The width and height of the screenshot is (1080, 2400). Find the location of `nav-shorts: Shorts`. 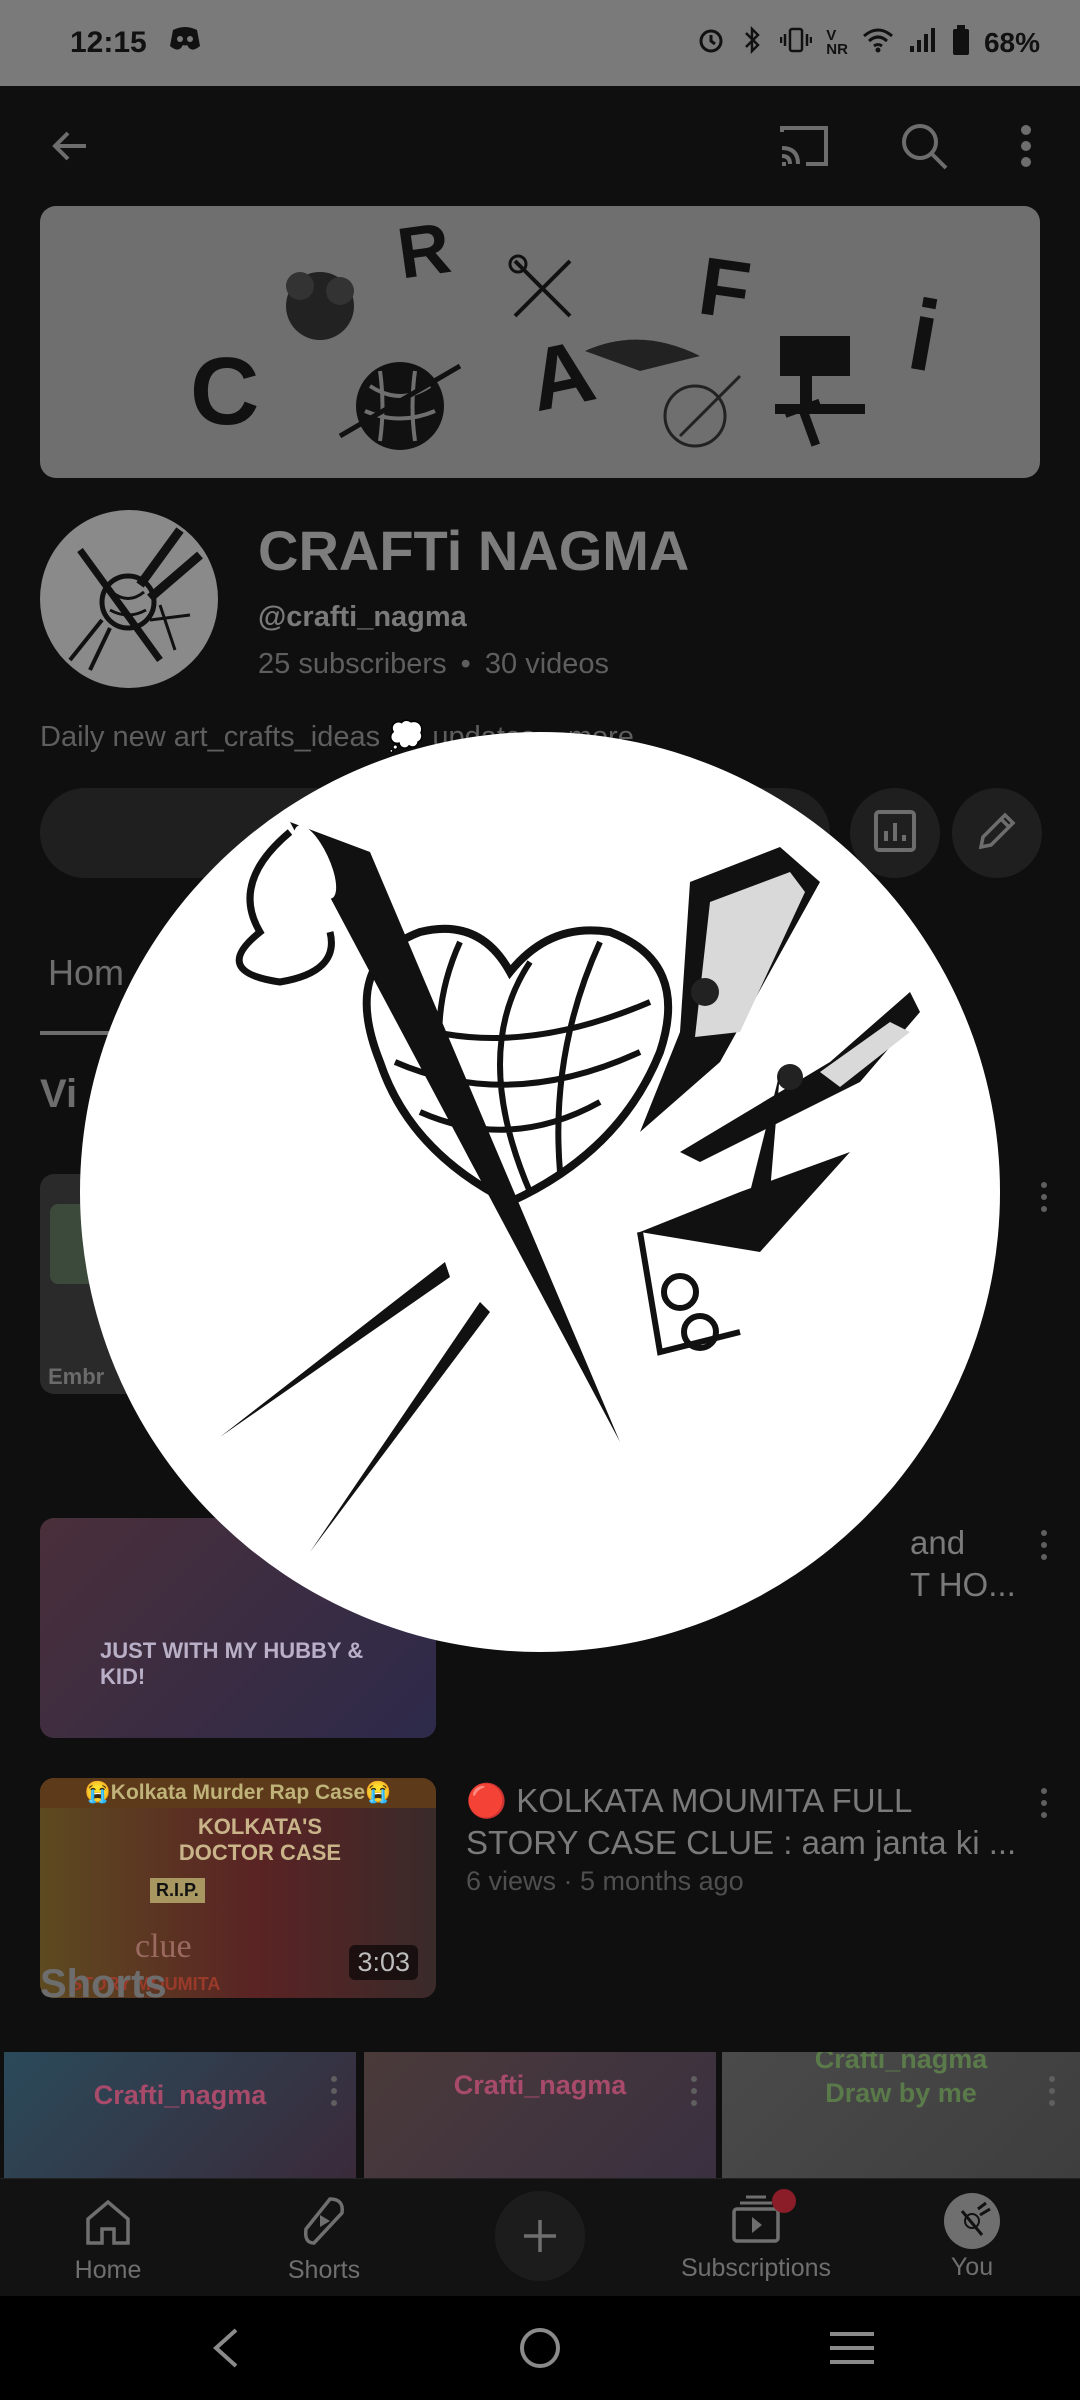

nav-shorts: Shorts is located at coordinates (324, 2238).